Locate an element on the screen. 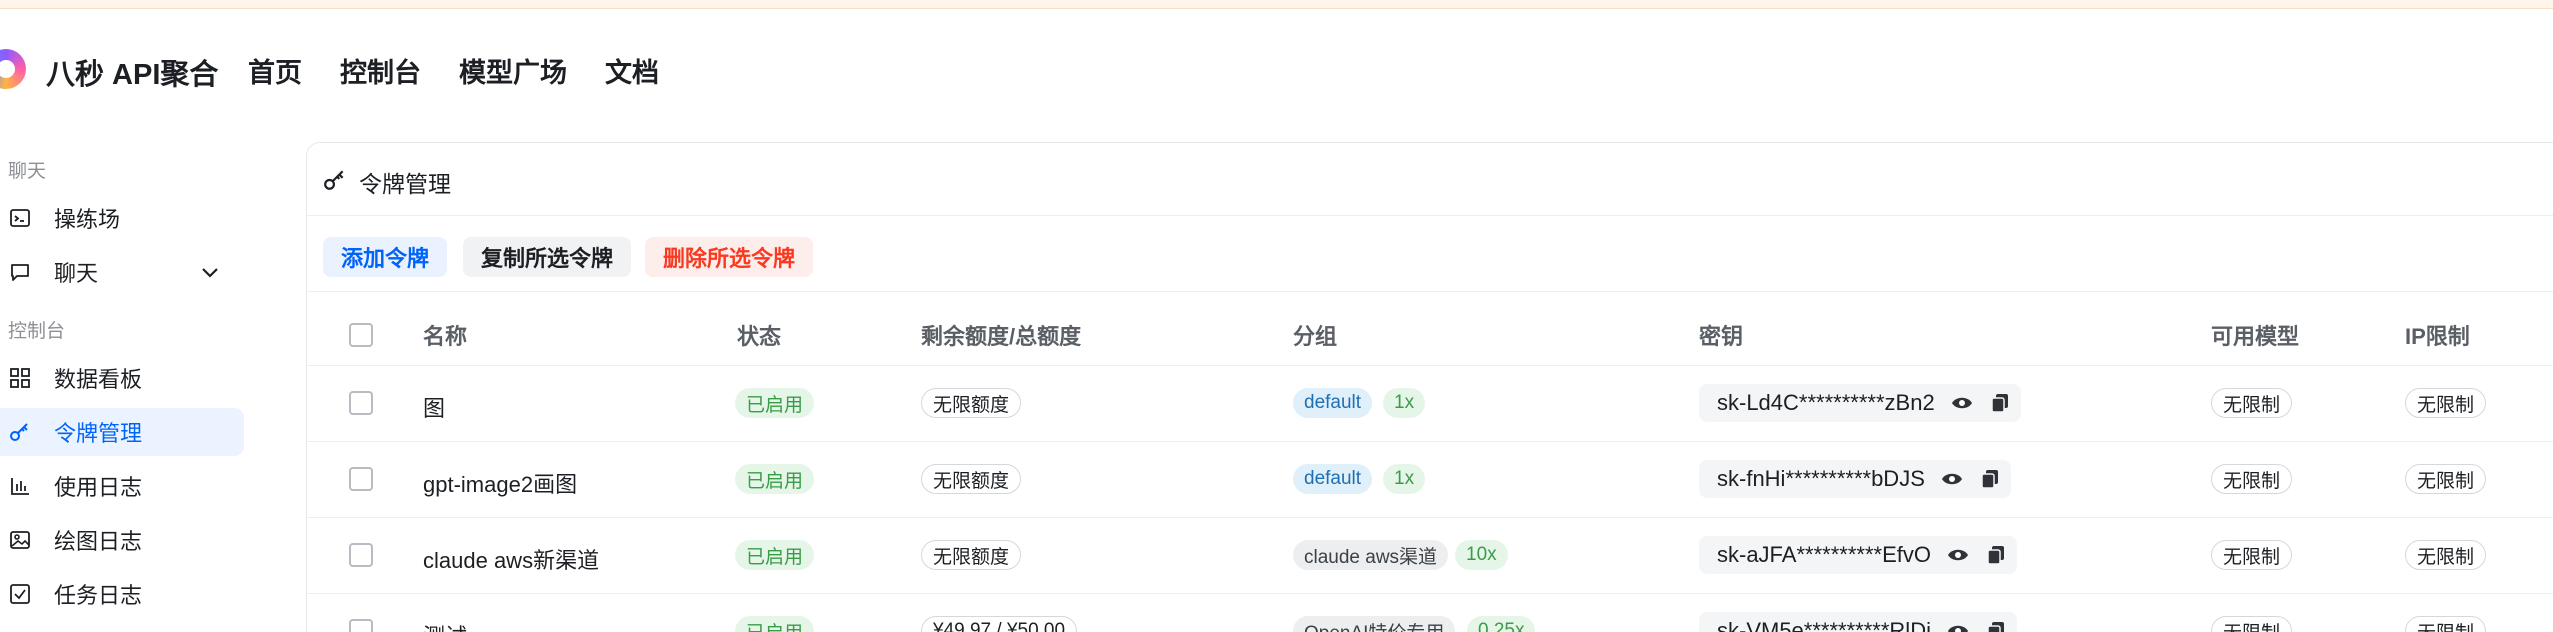 The image size is (2553, 632). api-key-field: sk-aJFA**********EfvO is located at coordinates (1858, 555).